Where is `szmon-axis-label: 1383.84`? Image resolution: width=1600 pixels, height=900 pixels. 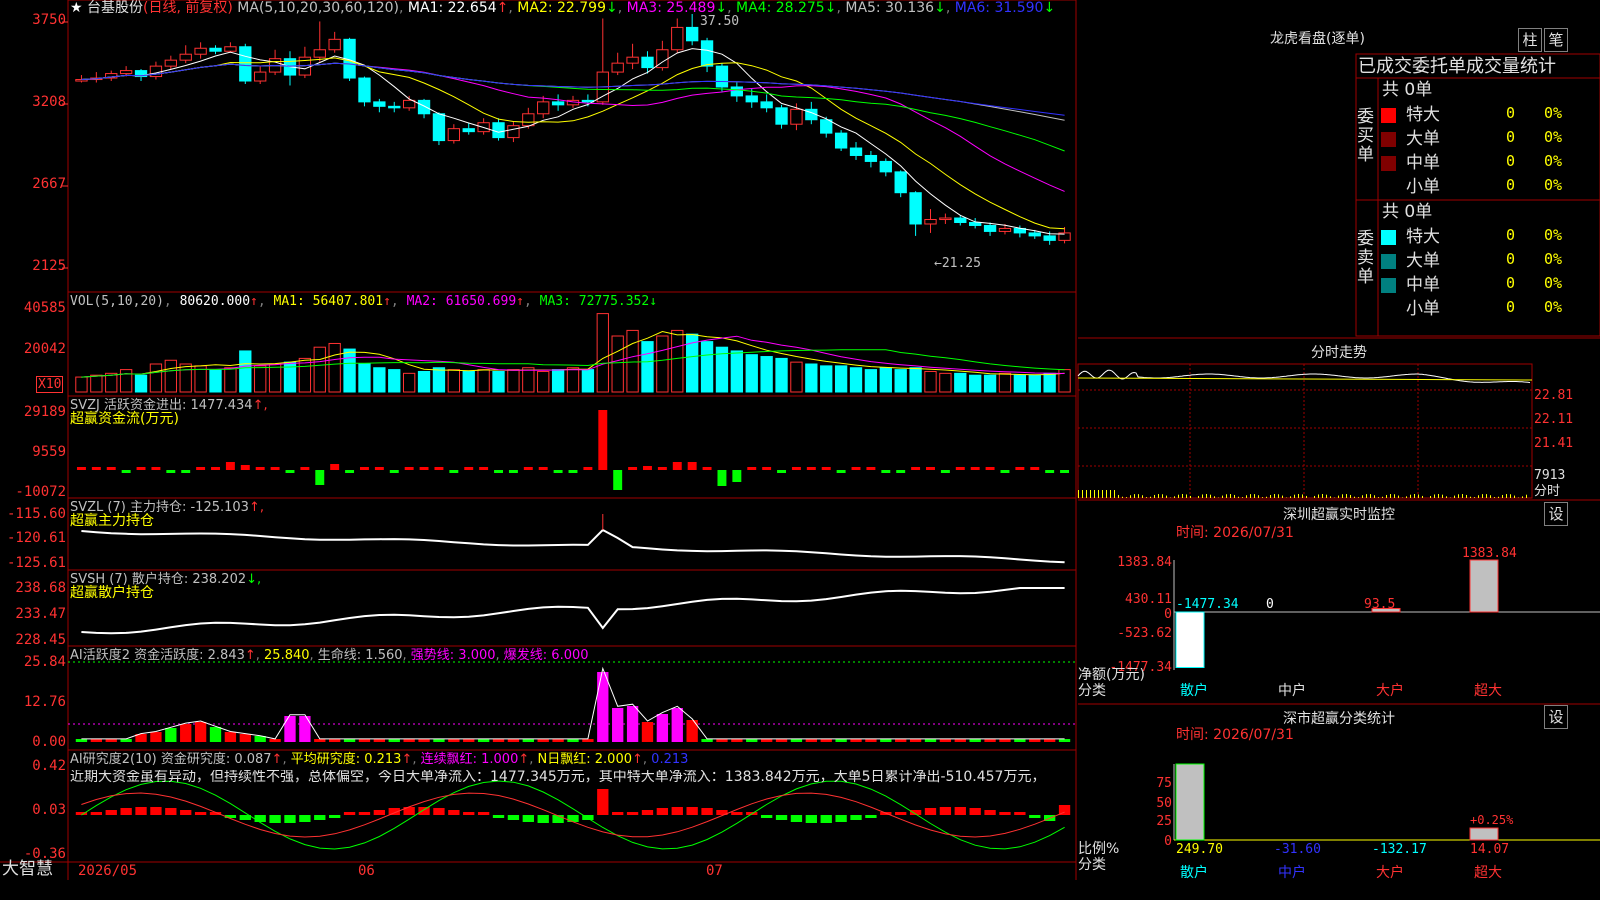
szmon-axis-label: 1383.84 is located at coordinates (1144, 562).